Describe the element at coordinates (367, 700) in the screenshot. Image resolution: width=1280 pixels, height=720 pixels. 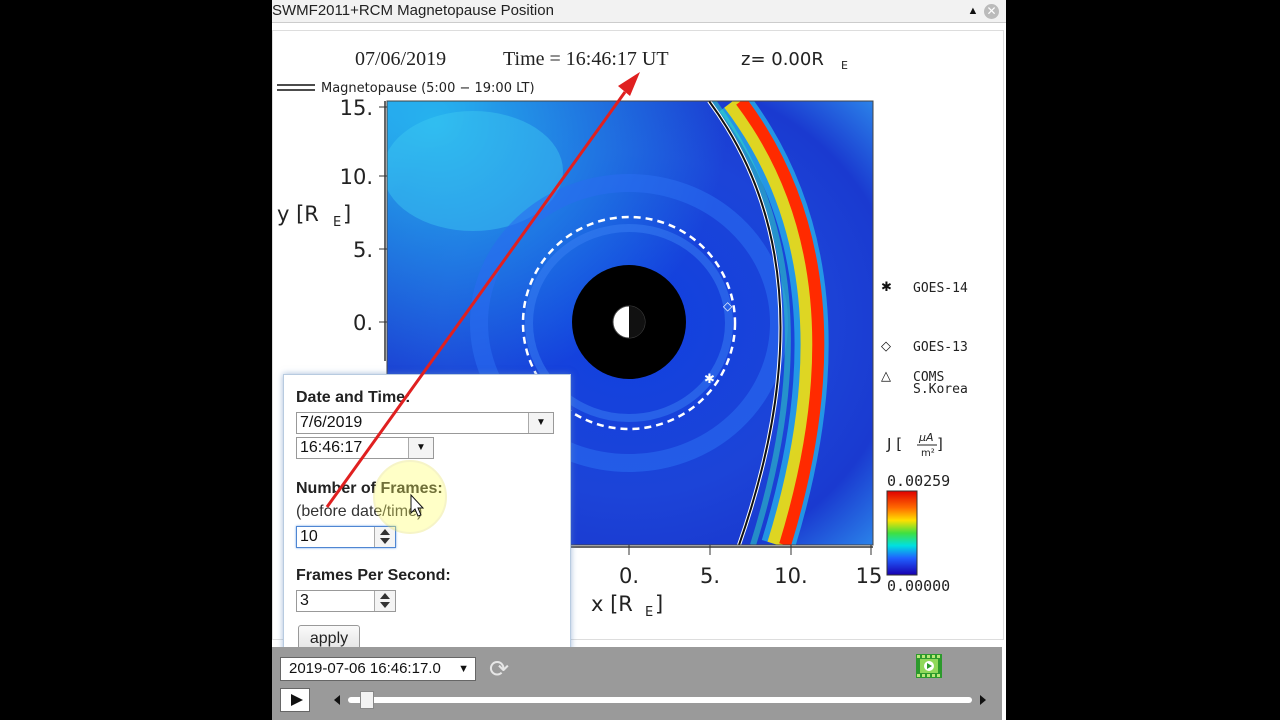
I see `time-slider-thumb` at that location.